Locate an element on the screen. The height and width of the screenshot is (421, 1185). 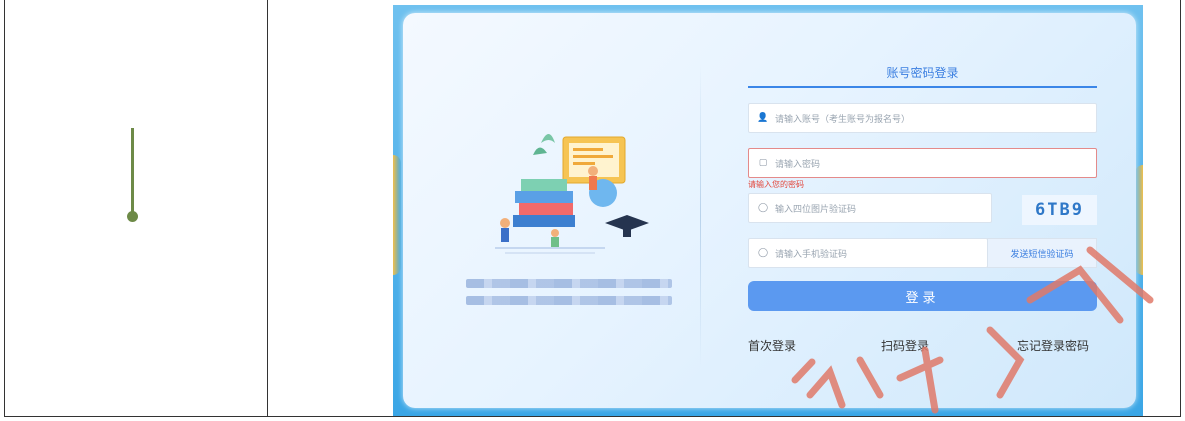
scan-login-link: 扫码登录 is located at coordinates (905, 345).